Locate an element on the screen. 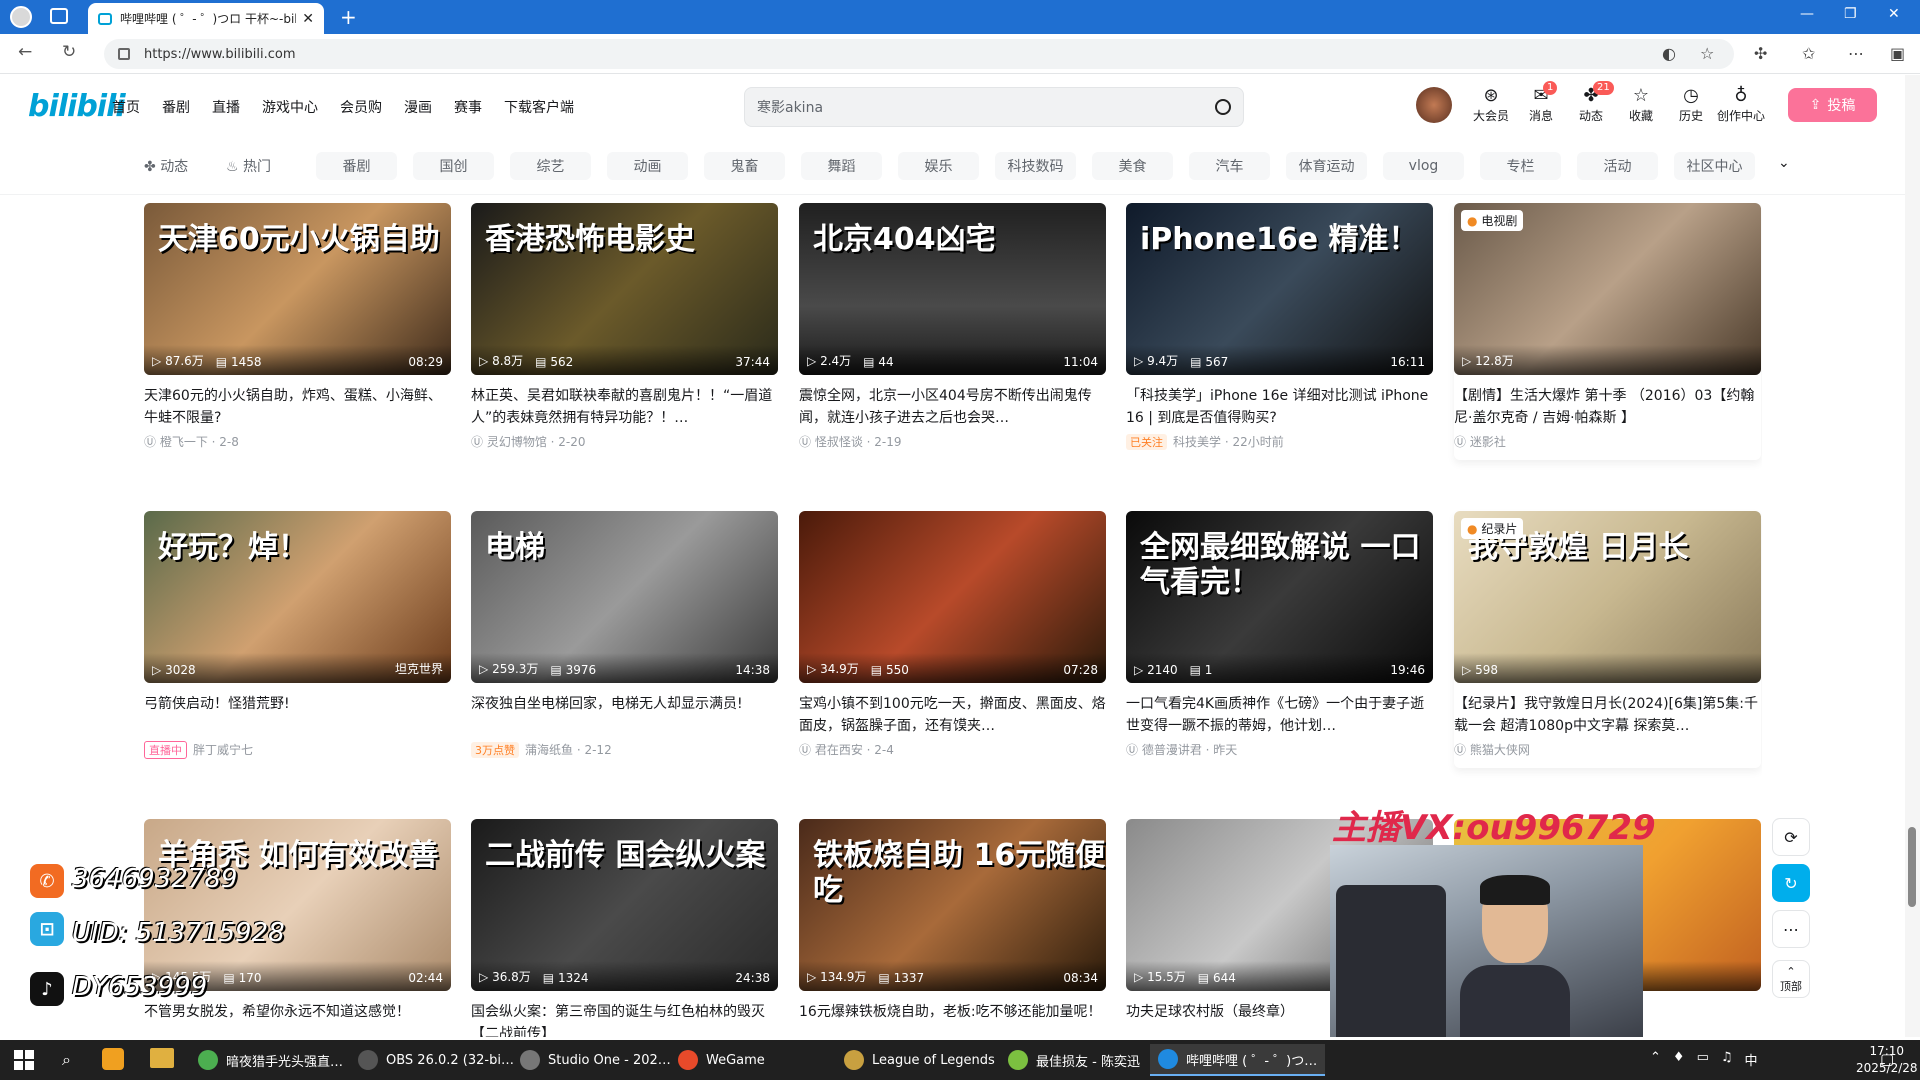 The width and height of the screenshot is (1920, 1080). channel-chip: 综艺 is located at coordinates (550, 166).